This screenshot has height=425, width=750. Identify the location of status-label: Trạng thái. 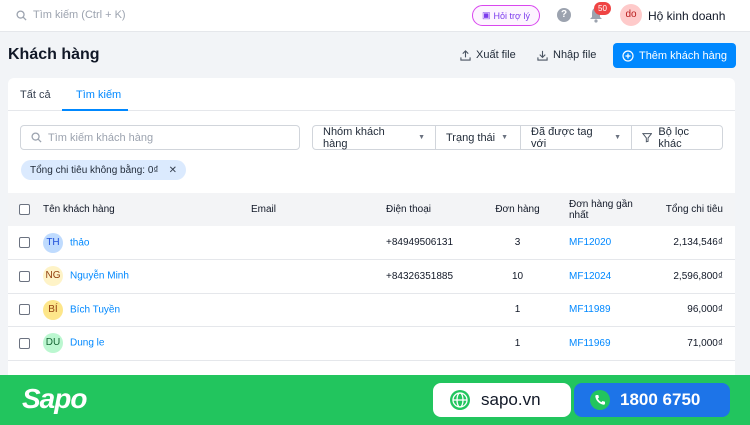
(471, 137).